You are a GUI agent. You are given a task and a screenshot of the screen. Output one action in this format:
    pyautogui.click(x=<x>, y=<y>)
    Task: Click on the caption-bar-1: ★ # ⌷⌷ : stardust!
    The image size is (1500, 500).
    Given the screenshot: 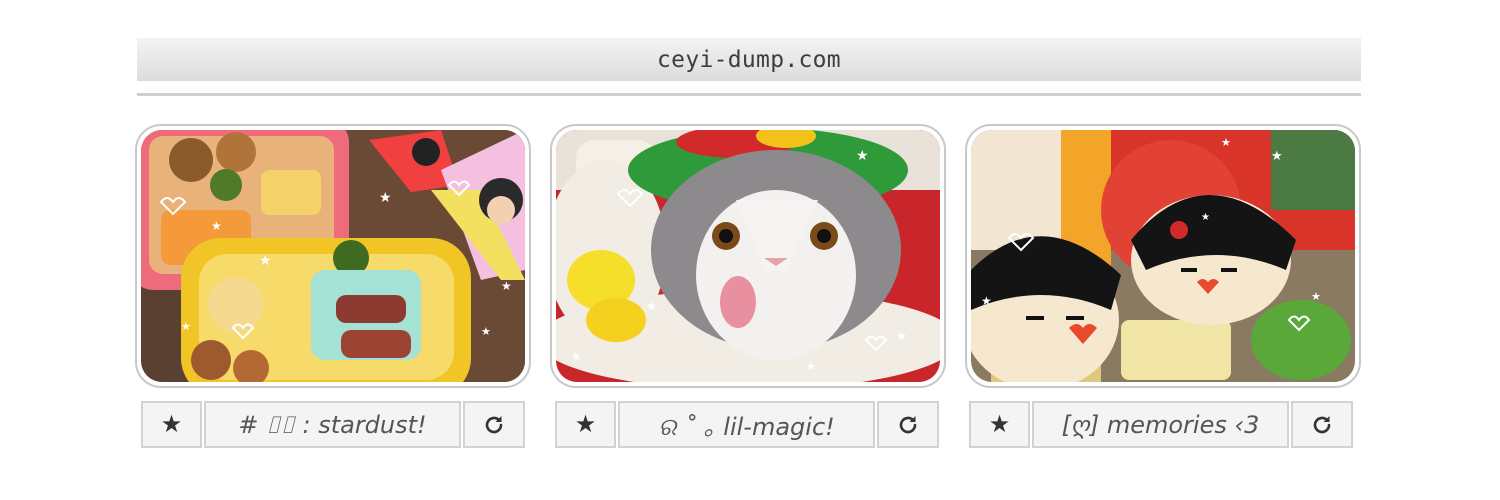 What is the action you would take?
    pyautogui.click(x=333, y=424)
    